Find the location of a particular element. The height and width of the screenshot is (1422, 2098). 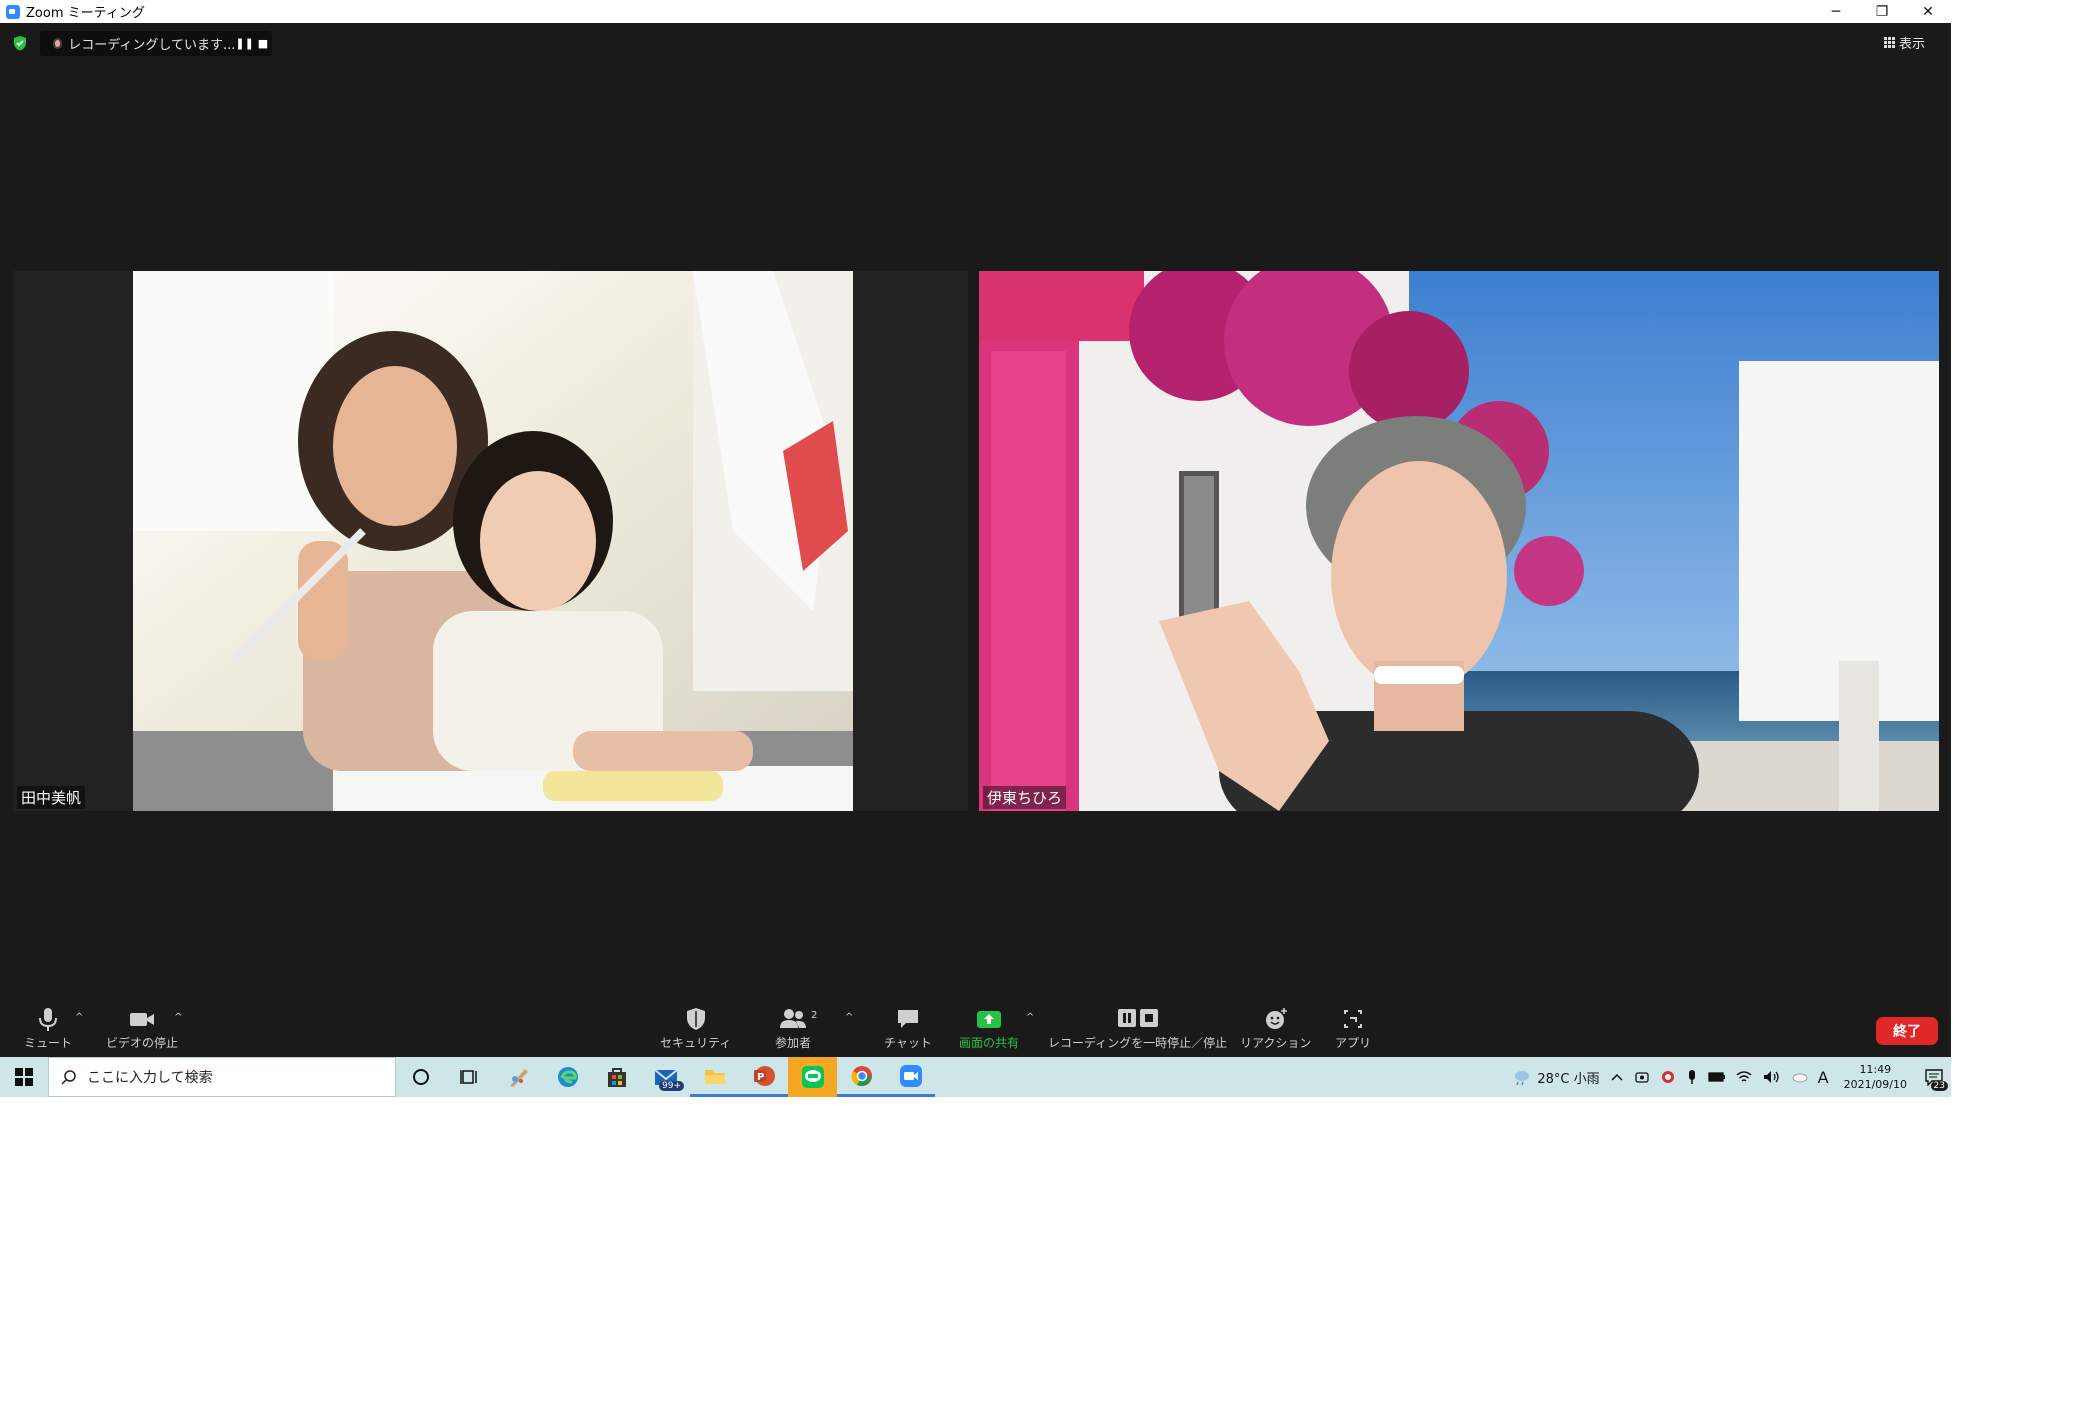

chevron-up-icon is located at coordinates (1617, 1077).